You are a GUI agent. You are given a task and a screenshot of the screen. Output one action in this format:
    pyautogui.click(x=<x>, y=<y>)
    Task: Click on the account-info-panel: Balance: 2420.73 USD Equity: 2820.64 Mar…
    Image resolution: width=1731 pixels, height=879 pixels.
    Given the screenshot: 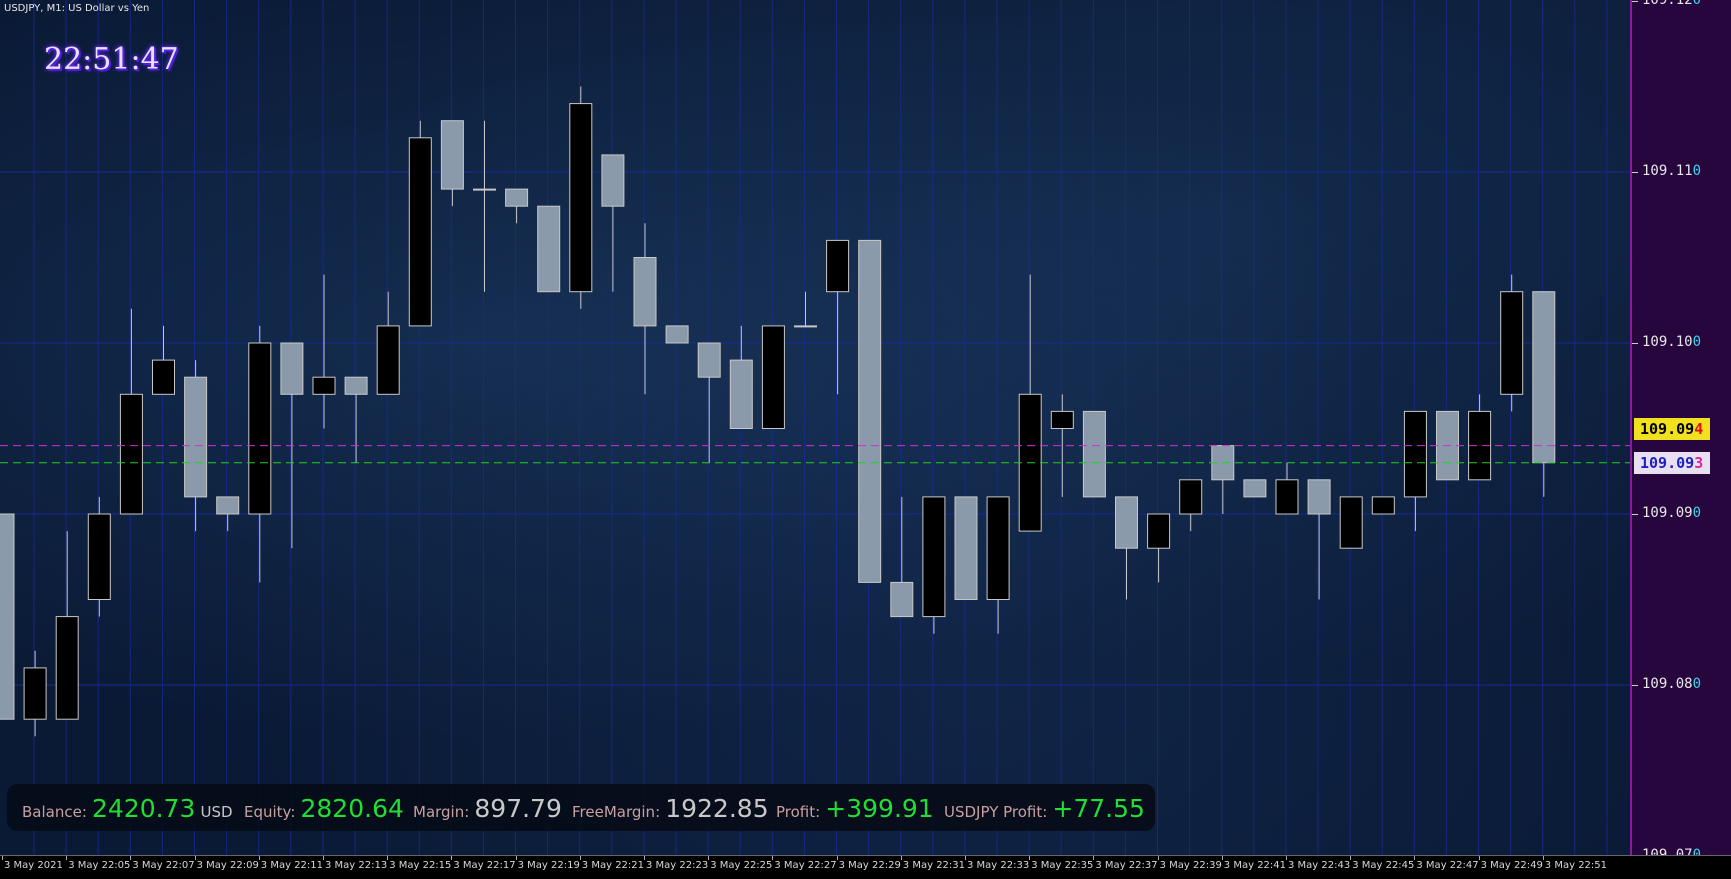 What is the action you would take?
    pyautogui.click(x=581, y=807)
    